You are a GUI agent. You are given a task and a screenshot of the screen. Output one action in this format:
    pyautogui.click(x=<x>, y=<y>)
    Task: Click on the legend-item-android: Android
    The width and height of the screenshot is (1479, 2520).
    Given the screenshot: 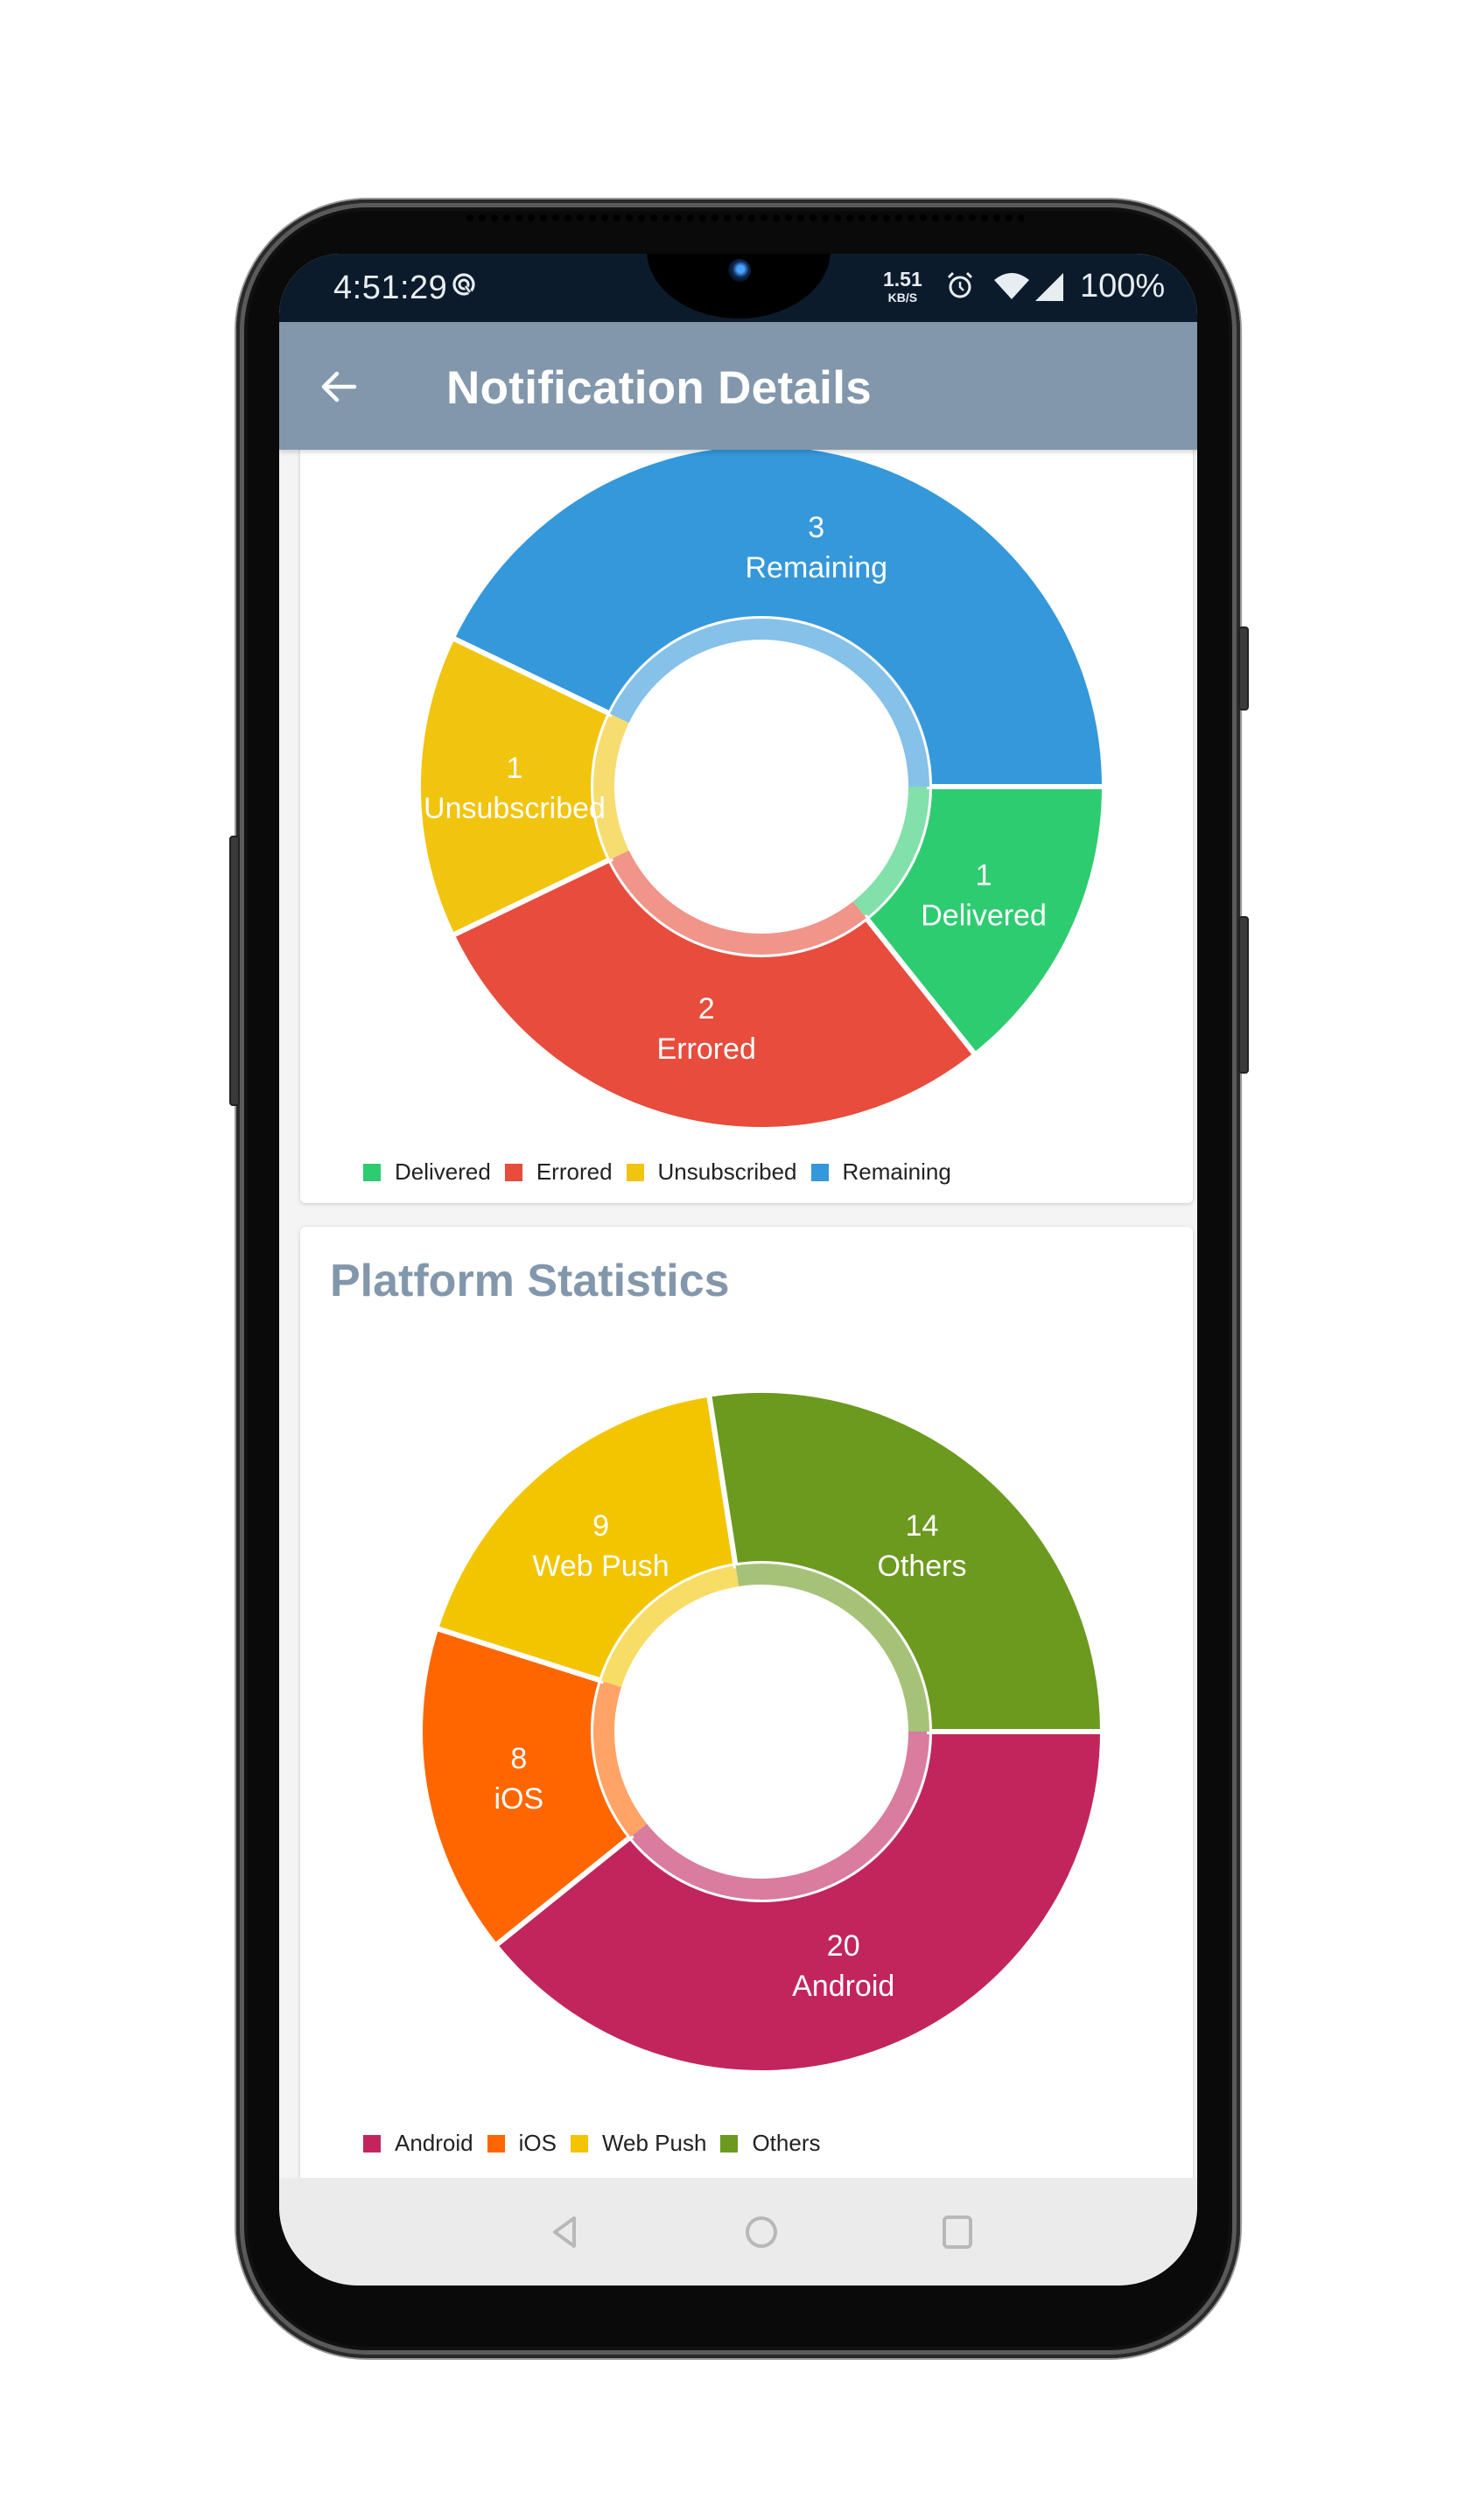 What is the action you would take?
    pyautogui.click(x=418, y=2143)
    